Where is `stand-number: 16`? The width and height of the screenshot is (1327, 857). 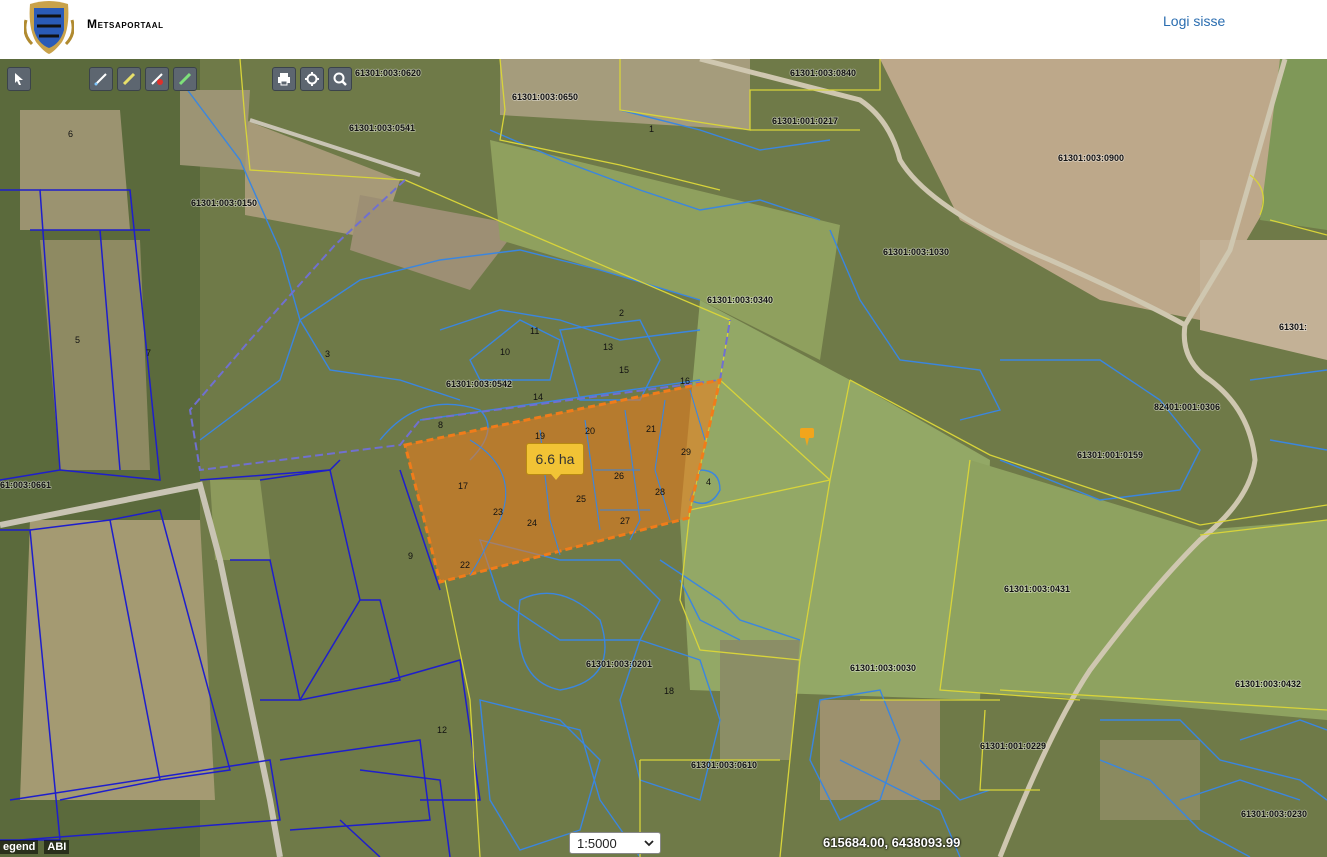 stand-number: 16 is located at coordinates (685, 381).